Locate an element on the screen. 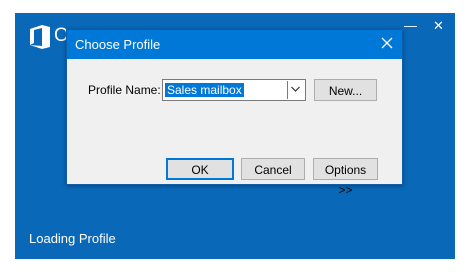 Image resolution: width=472 pixels, height=274 pixels. close-icon is located at coordinates (387, 43).